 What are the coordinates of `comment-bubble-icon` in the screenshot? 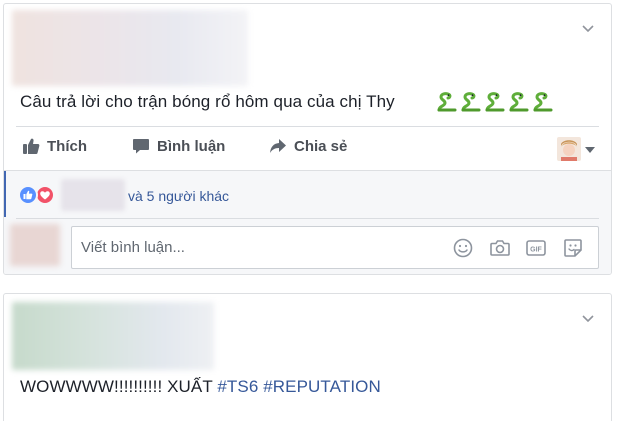 It's located at (141, 146).